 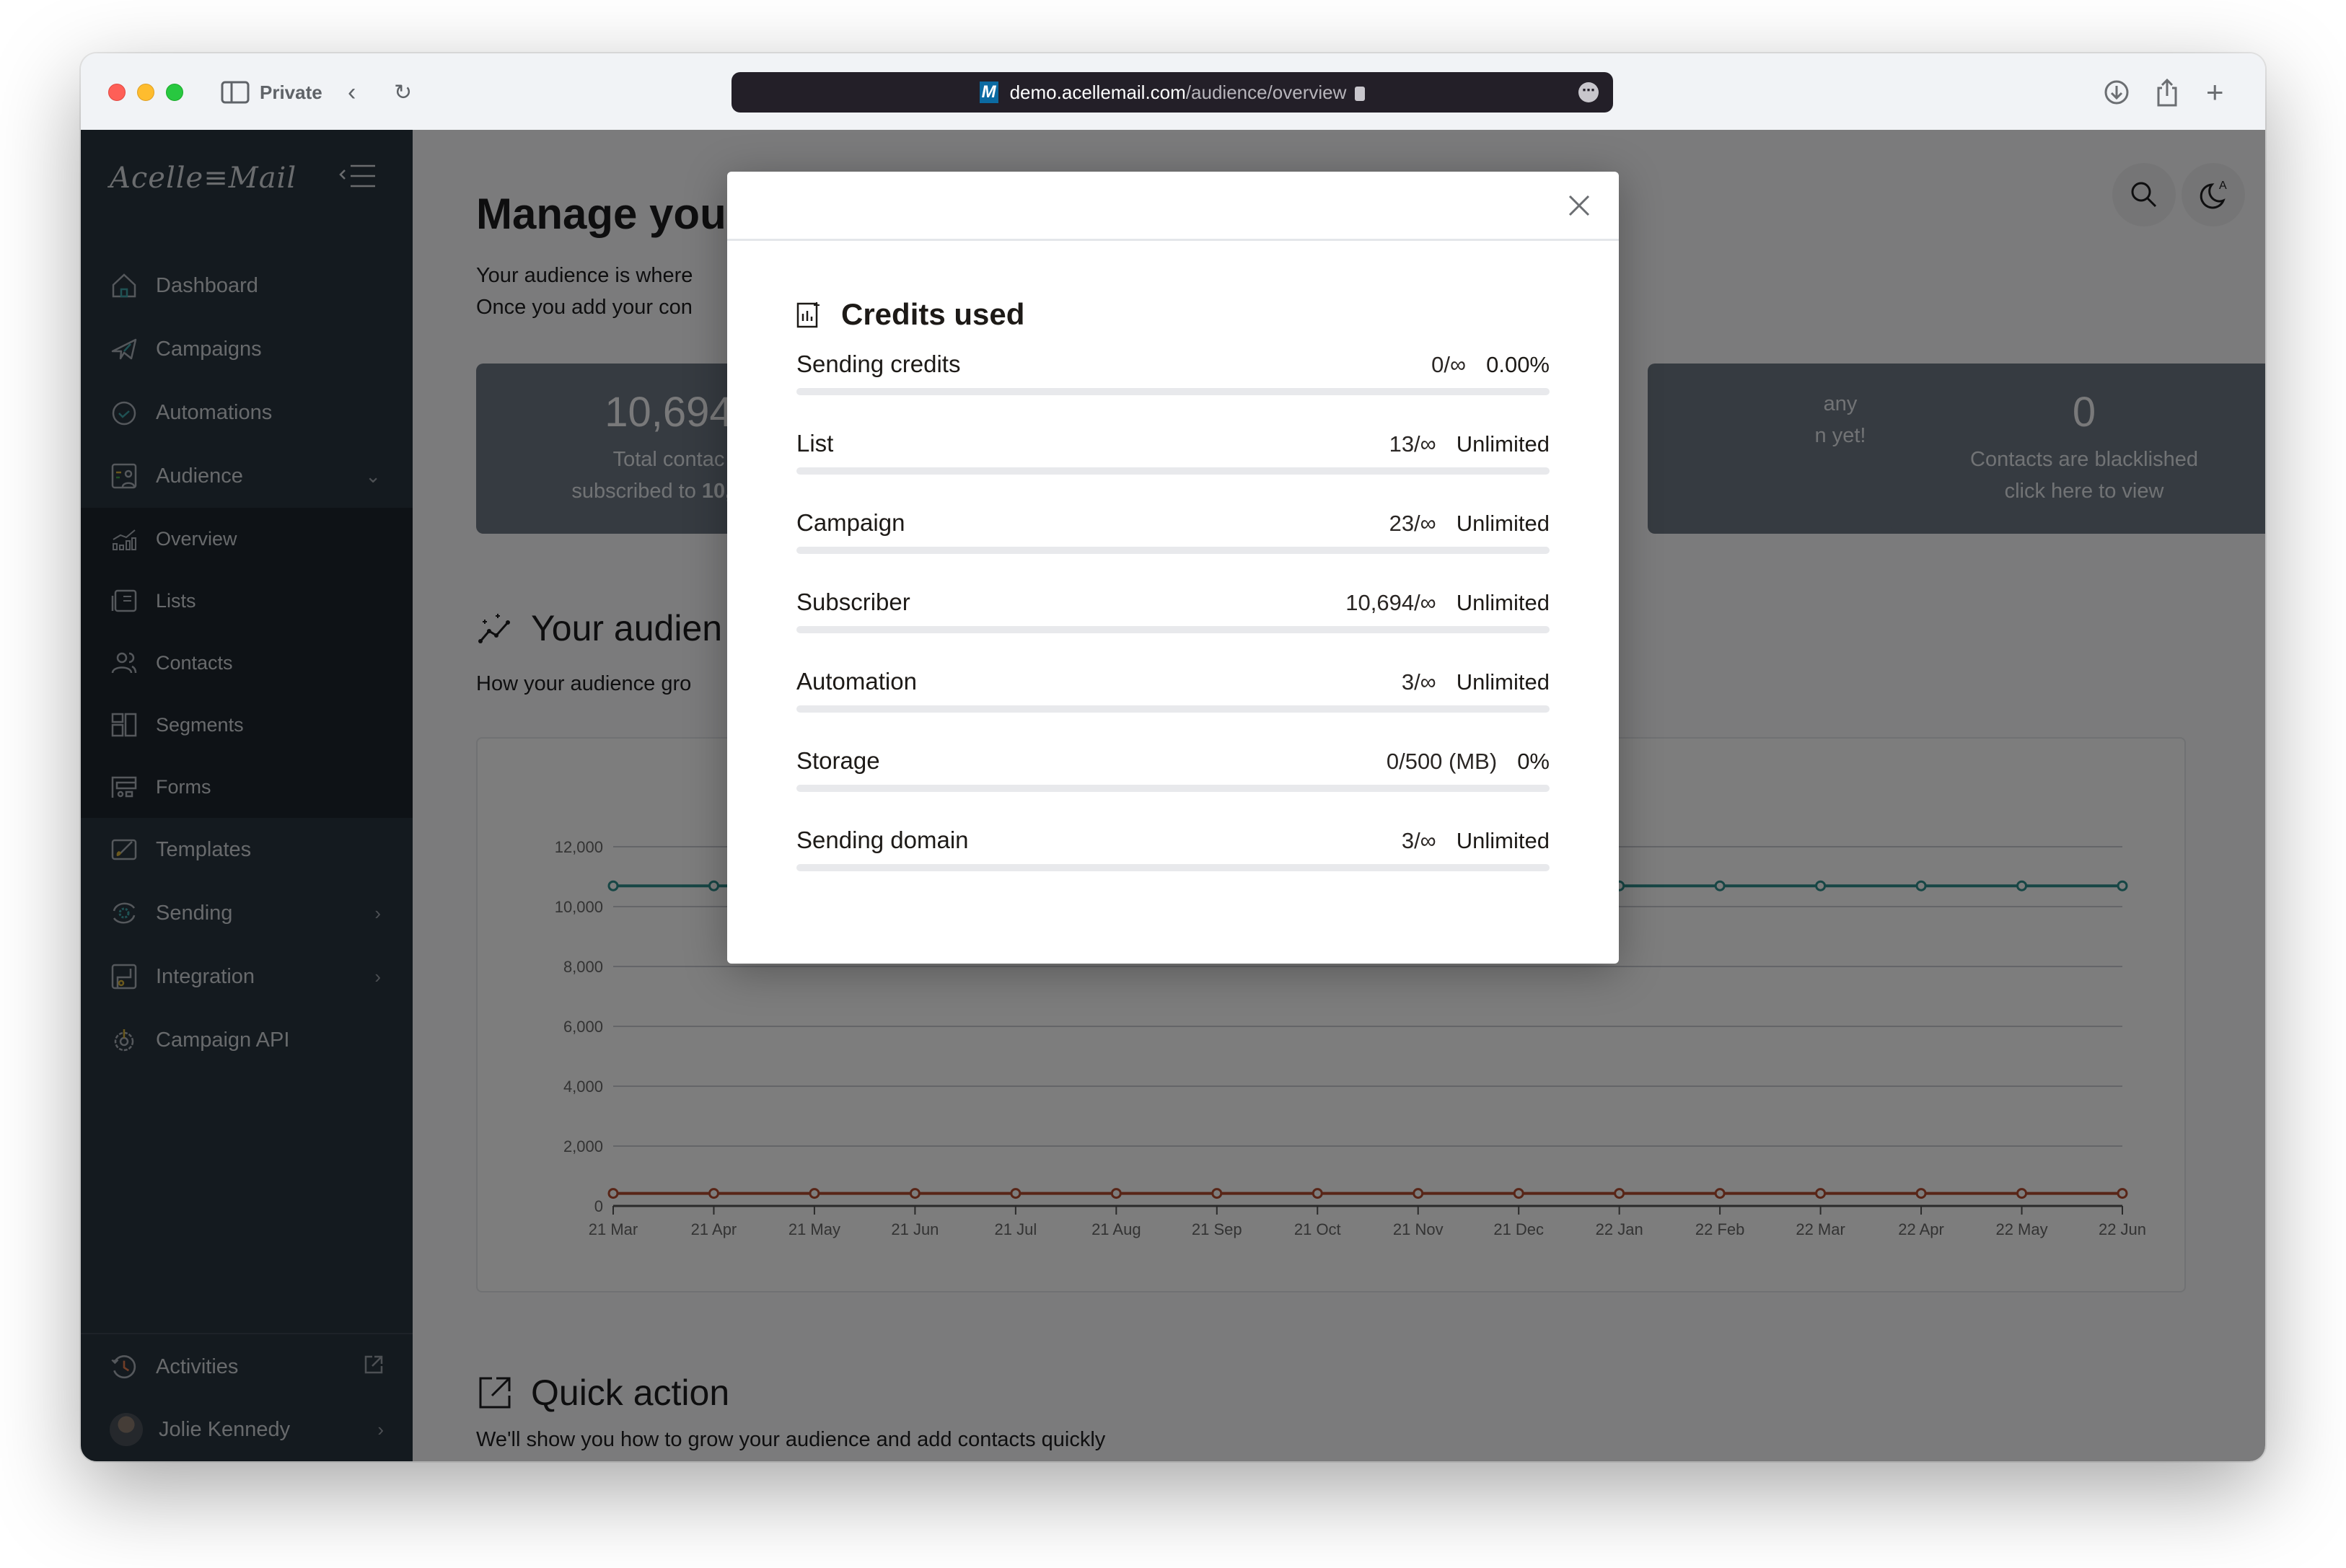 I want to click on credit-row: Automation 3/∞ Unlimited, so click(x=1173, y=708).